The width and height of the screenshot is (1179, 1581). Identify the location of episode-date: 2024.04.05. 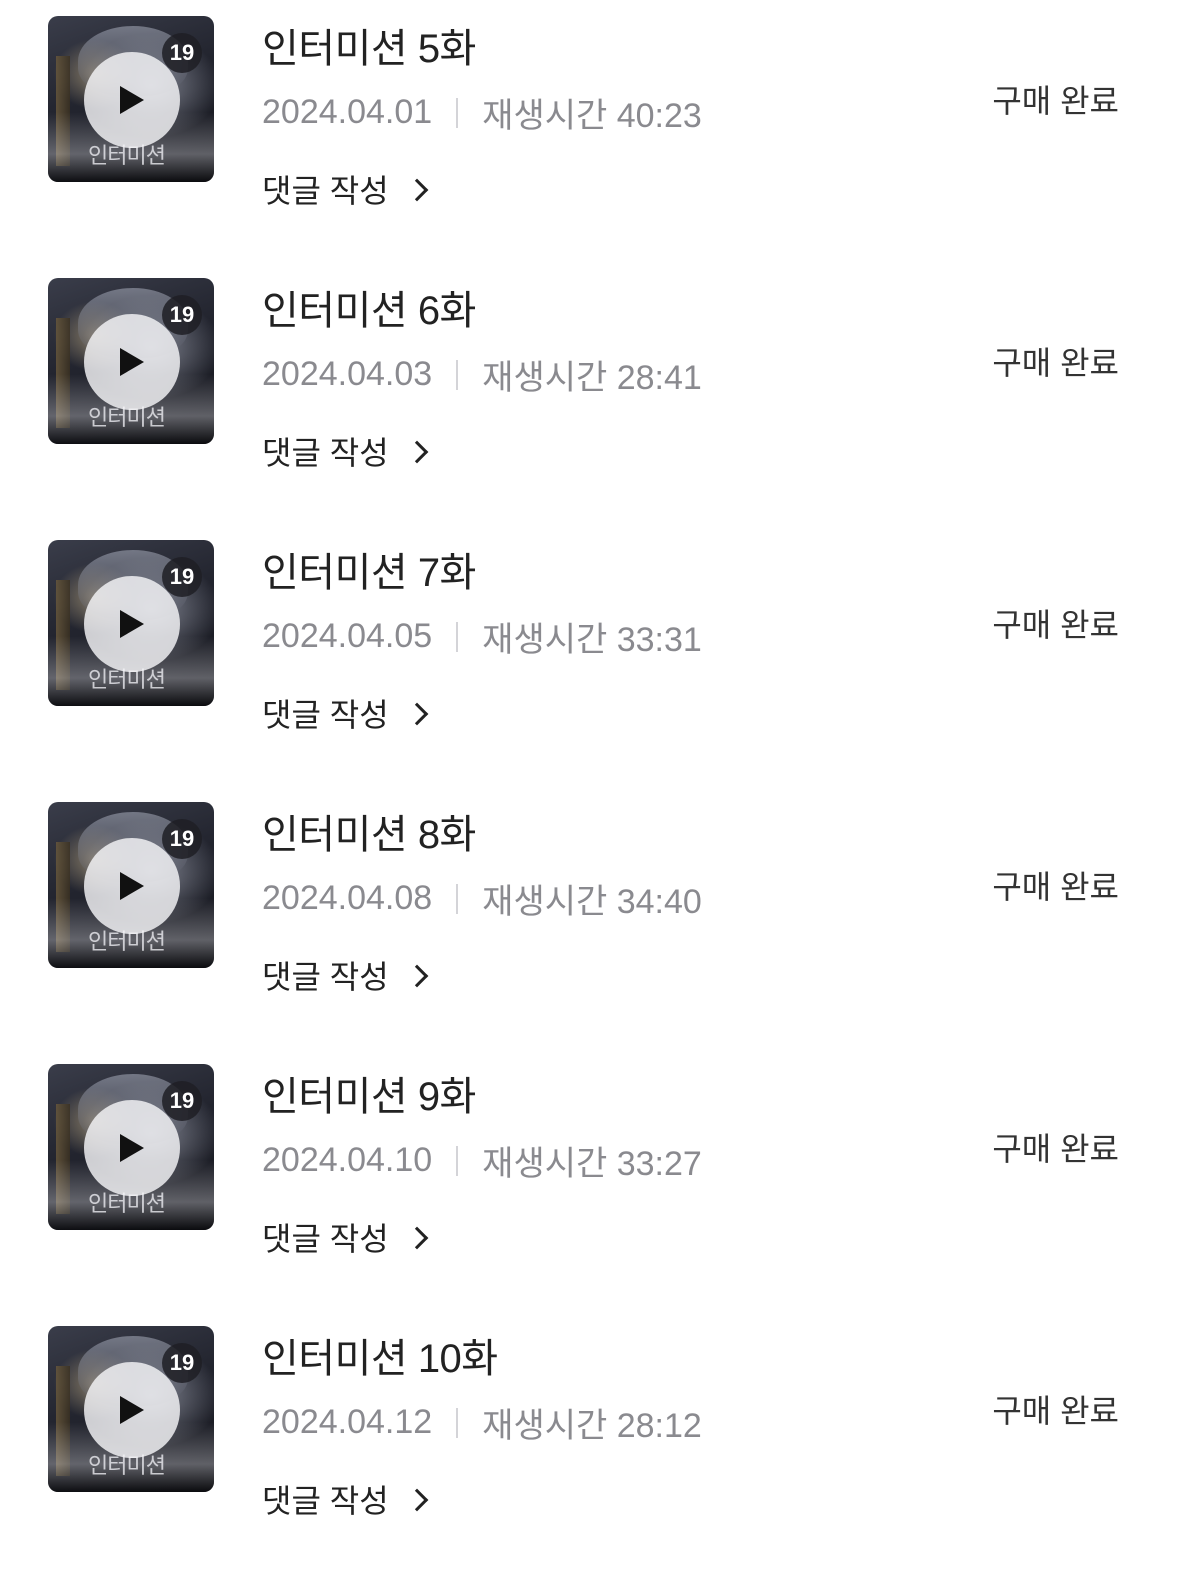
(347, 636).